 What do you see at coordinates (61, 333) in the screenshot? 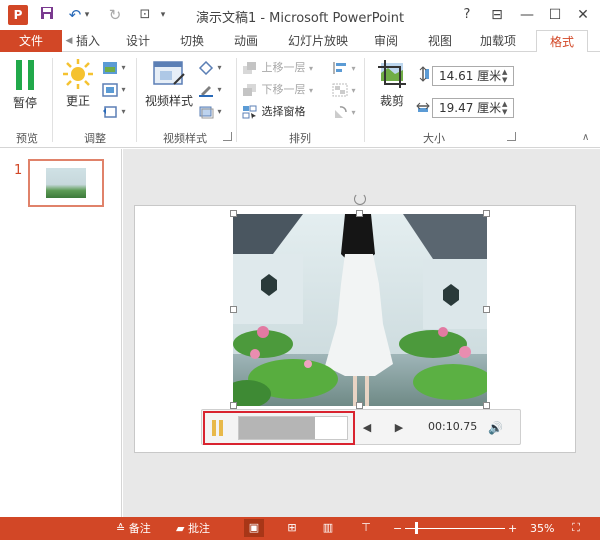
I see `slide-thumbnail-pane: 1` at bounding box center [61, 333].